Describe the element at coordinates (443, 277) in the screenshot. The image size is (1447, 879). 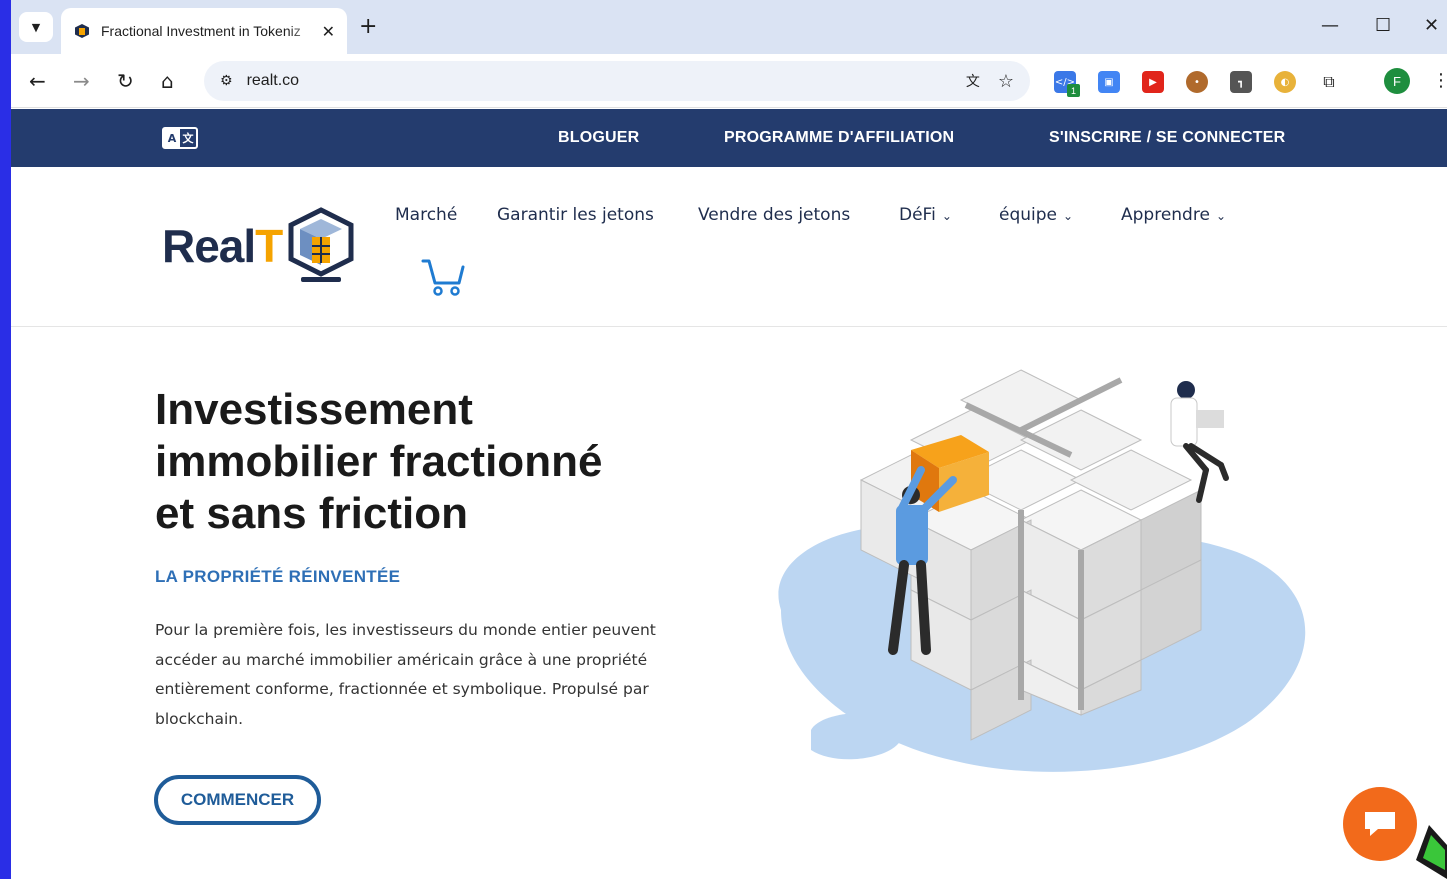
I see `cart-icon` at that location.